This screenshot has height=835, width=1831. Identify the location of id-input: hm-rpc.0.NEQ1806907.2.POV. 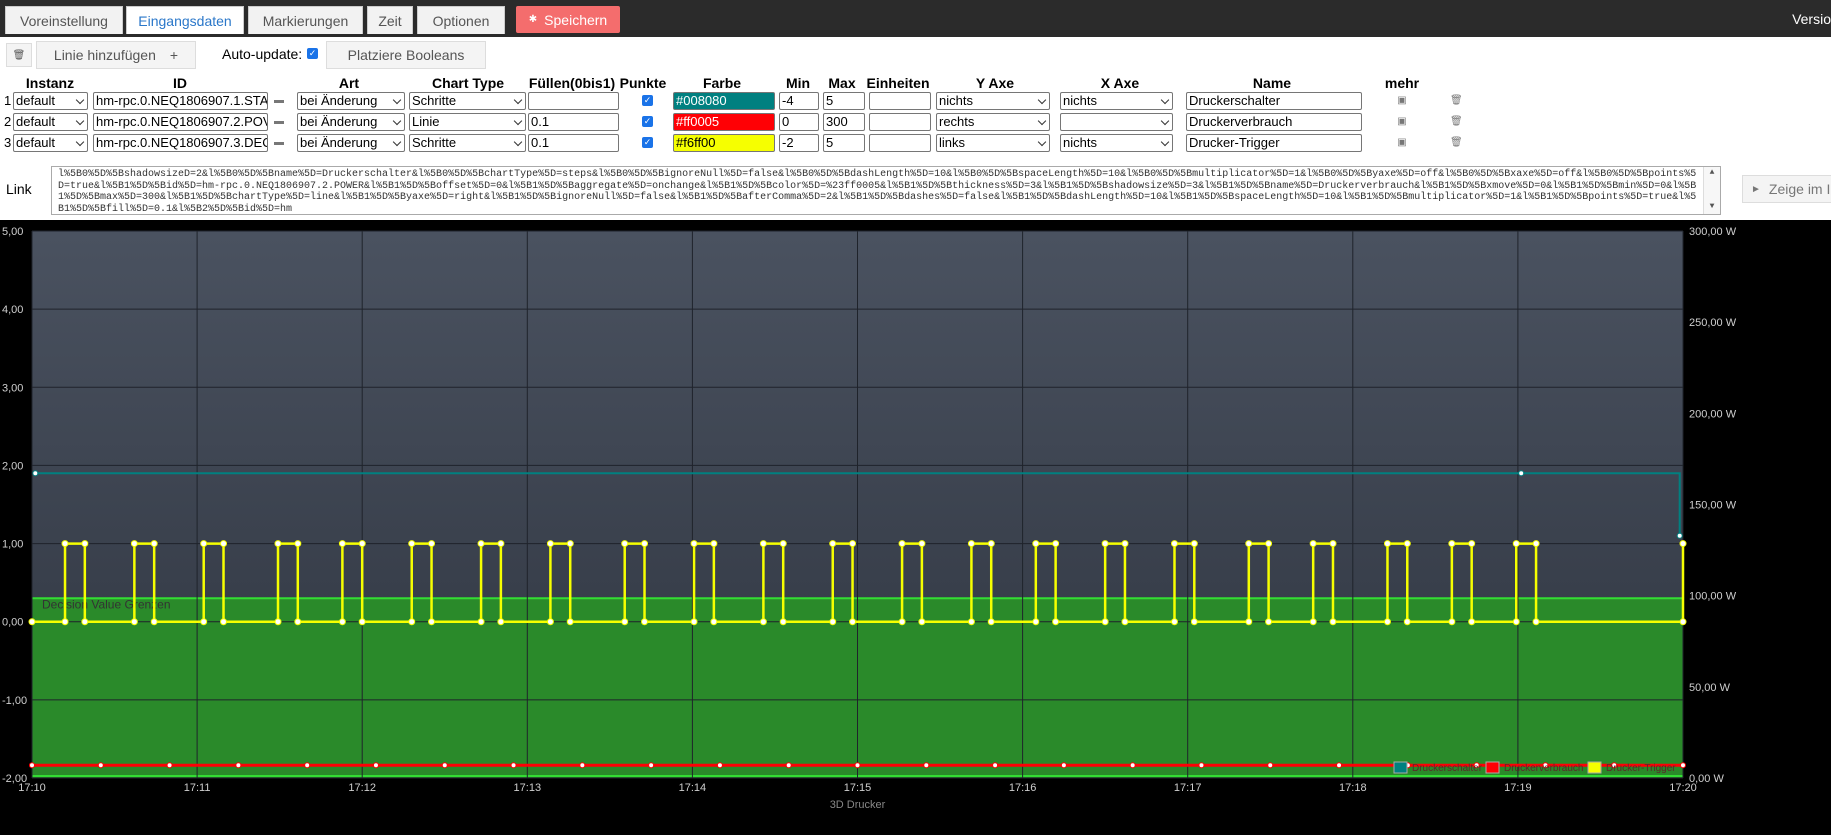
(180, 122).